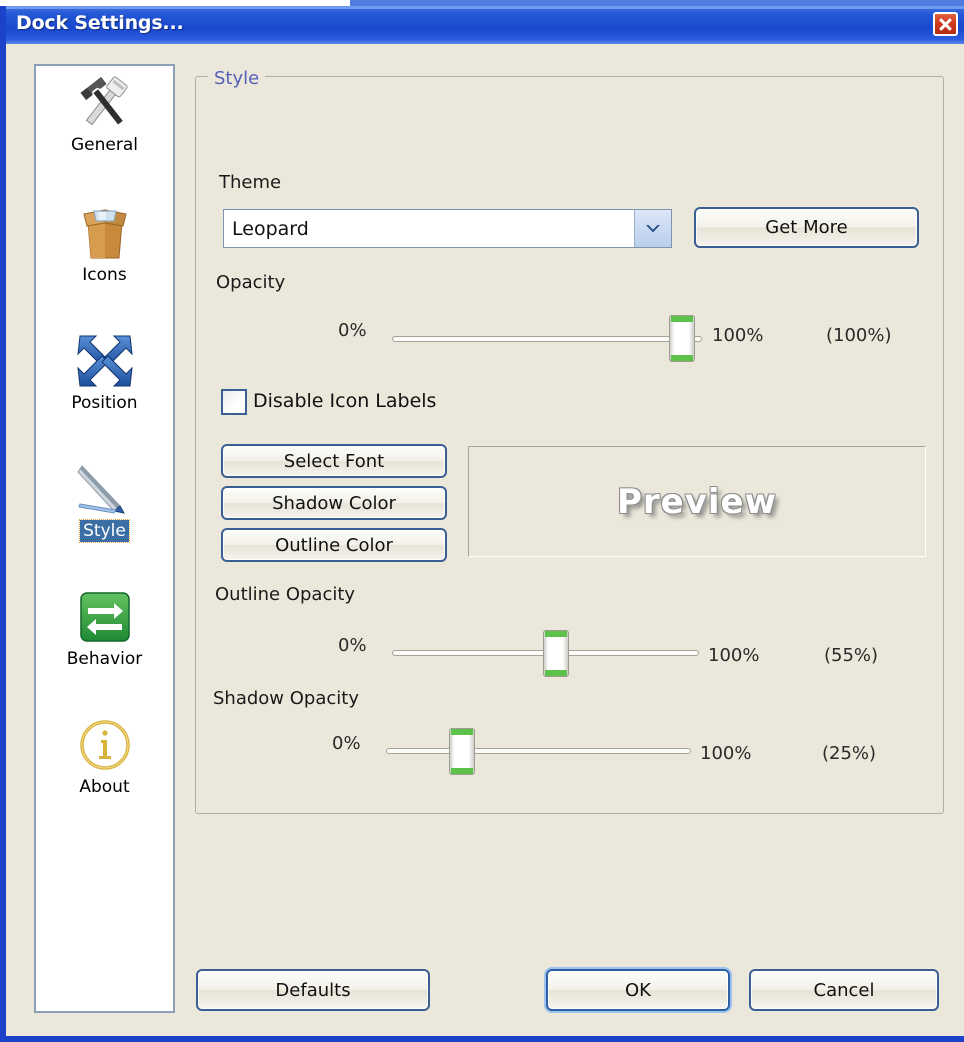 The image size is (964, 1042). I want to click on ok-button: OK, so click(638, 990).